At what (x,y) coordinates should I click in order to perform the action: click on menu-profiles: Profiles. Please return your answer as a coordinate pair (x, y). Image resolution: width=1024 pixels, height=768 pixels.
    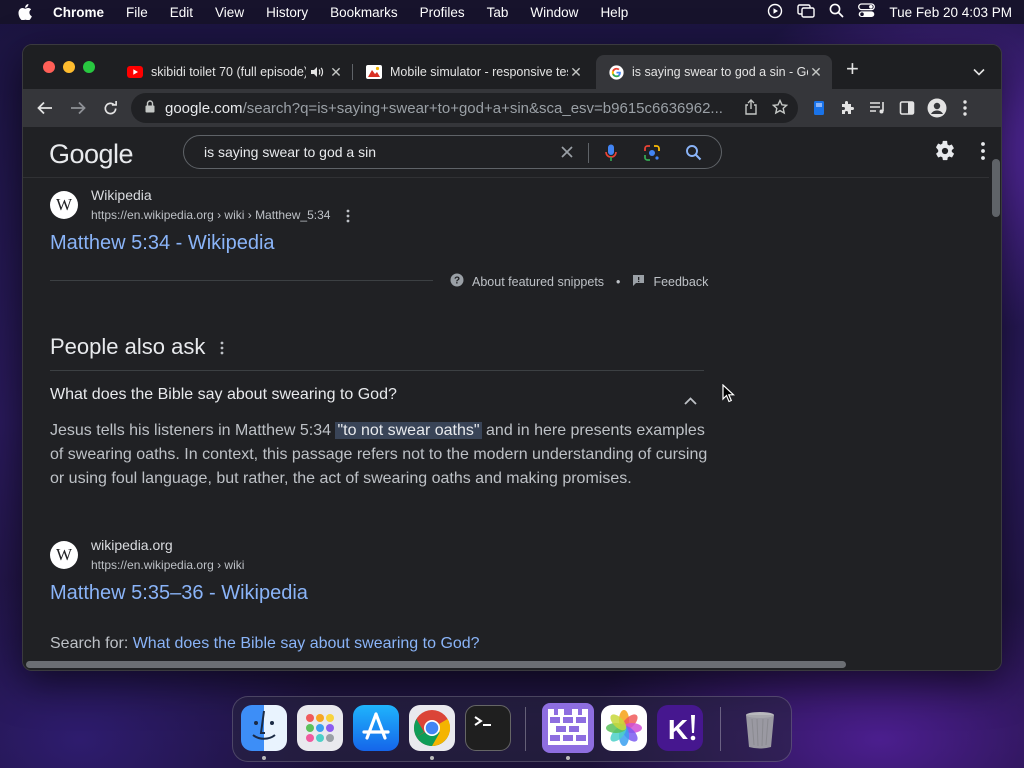
    Looking at the image, I should click on (442, 12).